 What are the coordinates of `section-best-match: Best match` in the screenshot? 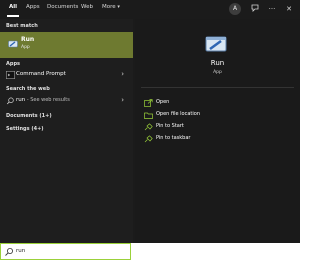 It's located at (22, 26).